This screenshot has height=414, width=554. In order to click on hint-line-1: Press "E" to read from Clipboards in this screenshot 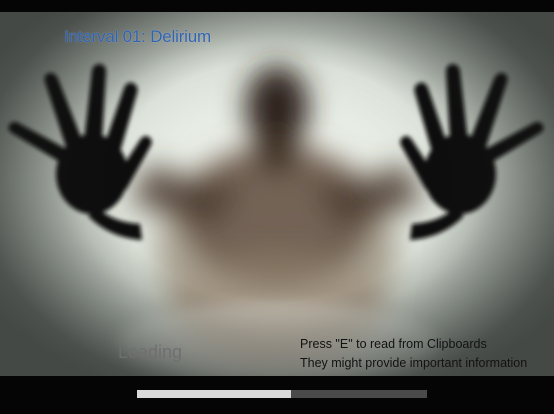, I will do `click(393, 344)`.